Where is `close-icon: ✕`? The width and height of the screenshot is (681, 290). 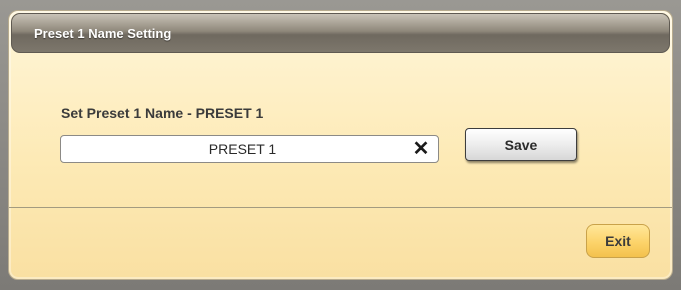
close-icon: ✕ is located at coordinates (421, 149).